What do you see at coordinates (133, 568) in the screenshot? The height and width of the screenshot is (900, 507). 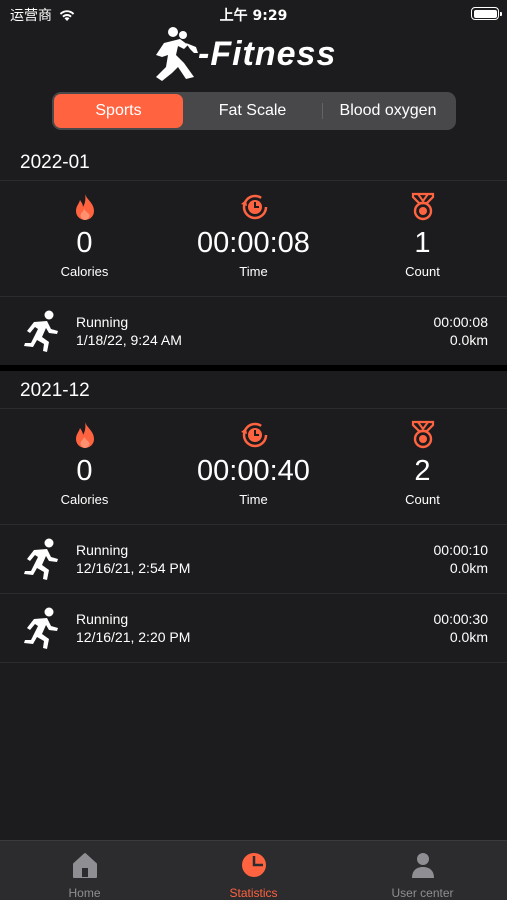 I see `workout-date: 12/16/21, 2:54 PM` at bounding box center [133, 568].